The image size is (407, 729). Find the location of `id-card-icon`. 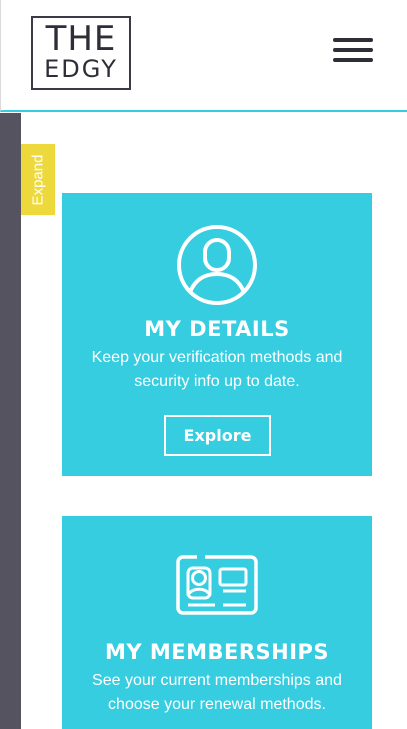

id-card-icon is located at coordinates (217, 585).